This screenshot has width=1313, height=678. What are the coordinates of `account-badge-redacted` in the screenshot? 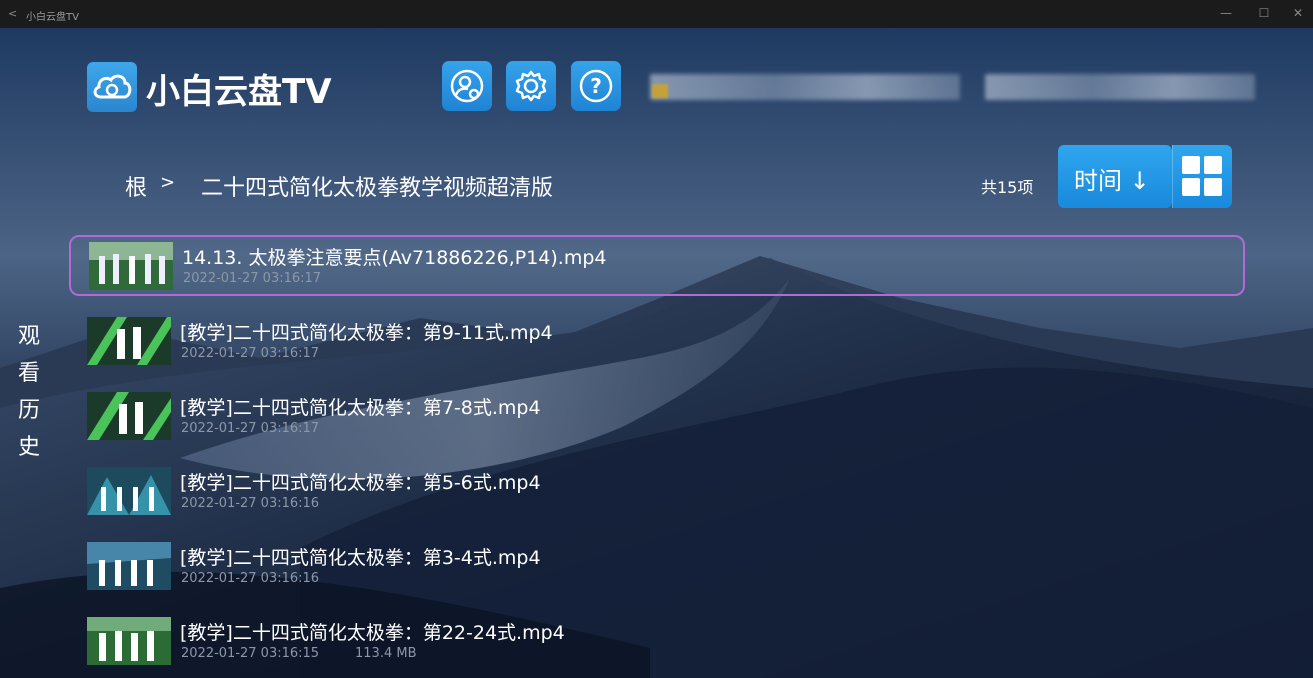 It's located at (660, 91).